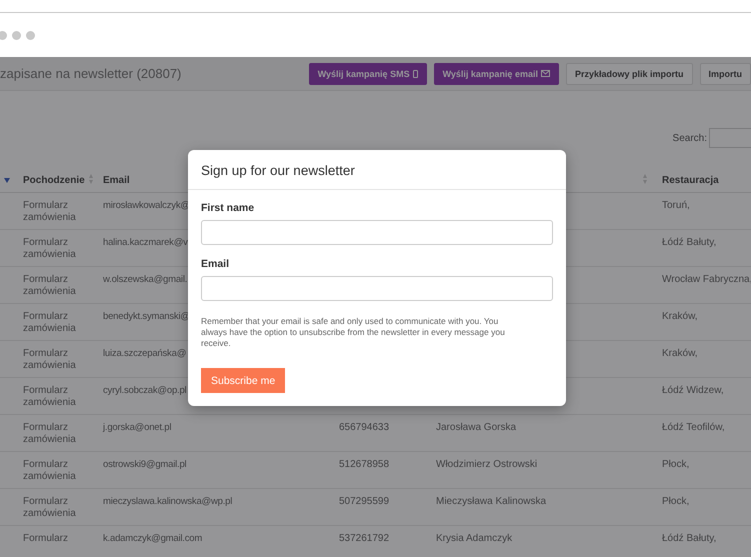 The height and width of the screenshot is (557, 751). Describe the element at coordinates (116, 180) in the screenshot. I see `column-header: Email` at that location.